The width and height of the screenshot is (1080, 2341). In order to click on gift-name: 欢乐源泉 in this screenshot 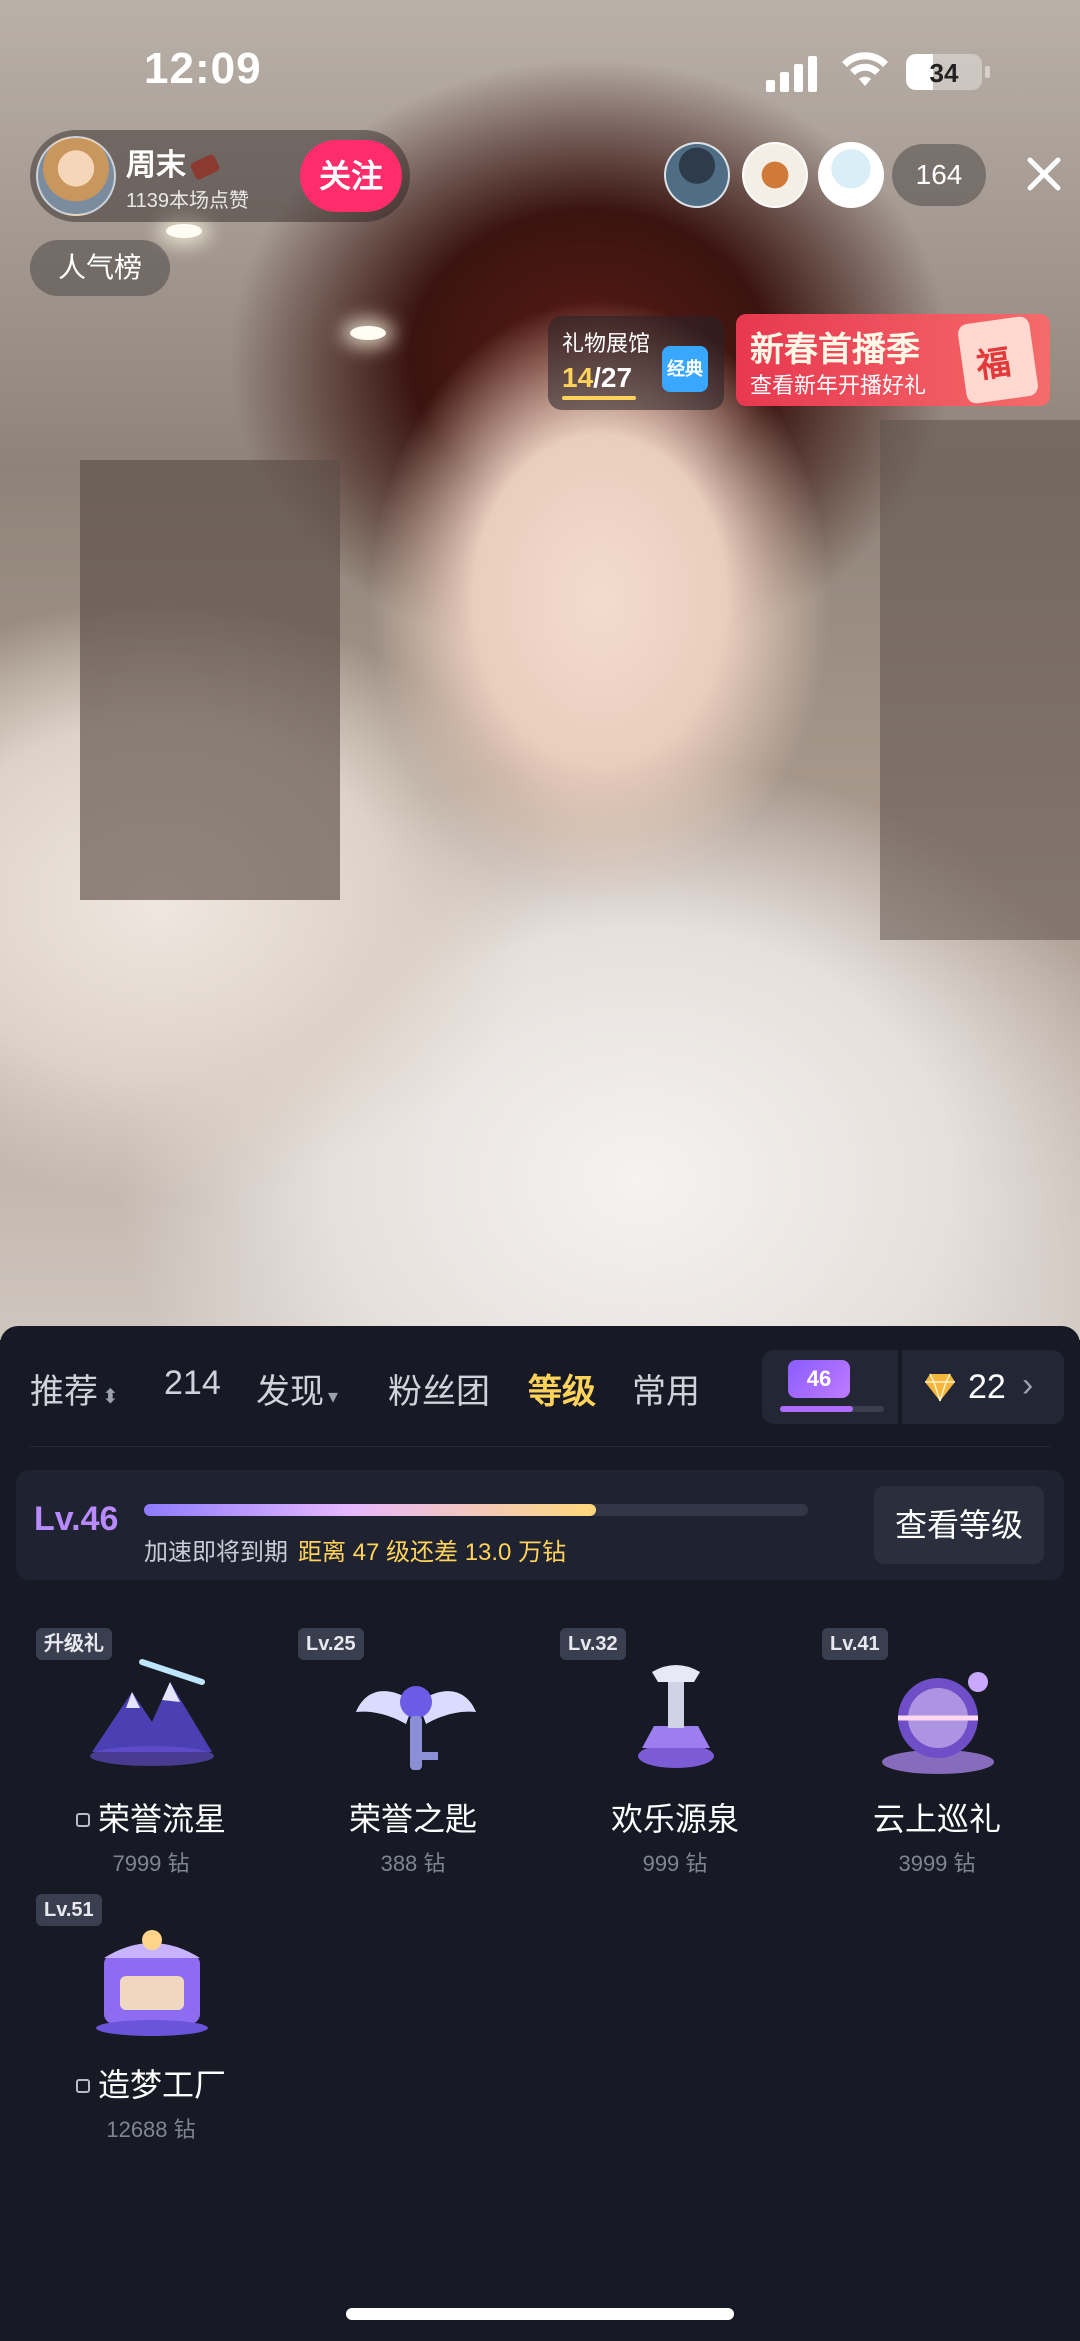, I will do `click(674, 1819)`.